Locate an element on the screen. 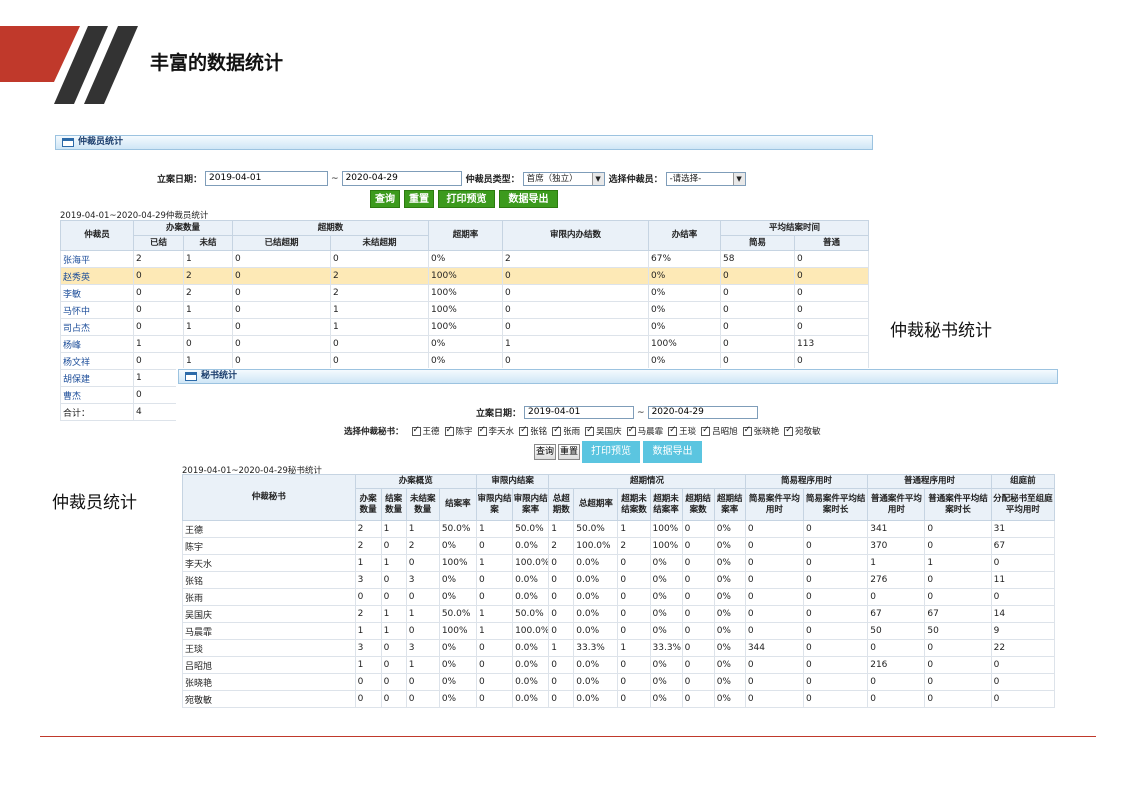 This screenshot has height=786, width=1135. table-row: 张晓艳 0 0 0 0% 0 0.0% 0 0.0% 0 0% 0 0% 0 0 0 0 0 is located at coordinates (619, 682).